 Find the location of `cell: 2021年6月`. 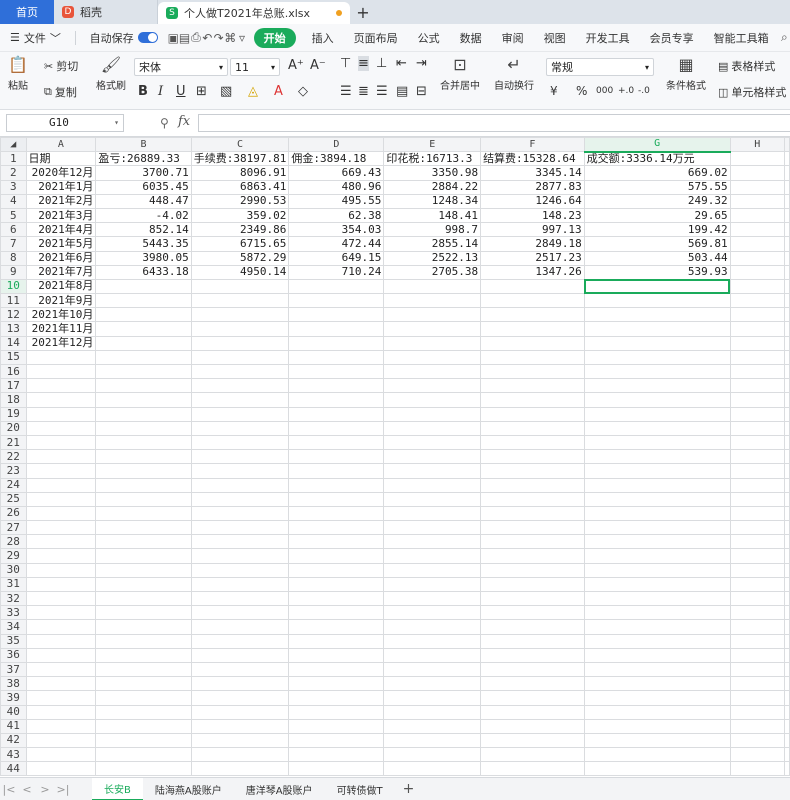

cell: 2021年6月 is located at coordinates (61, 258).